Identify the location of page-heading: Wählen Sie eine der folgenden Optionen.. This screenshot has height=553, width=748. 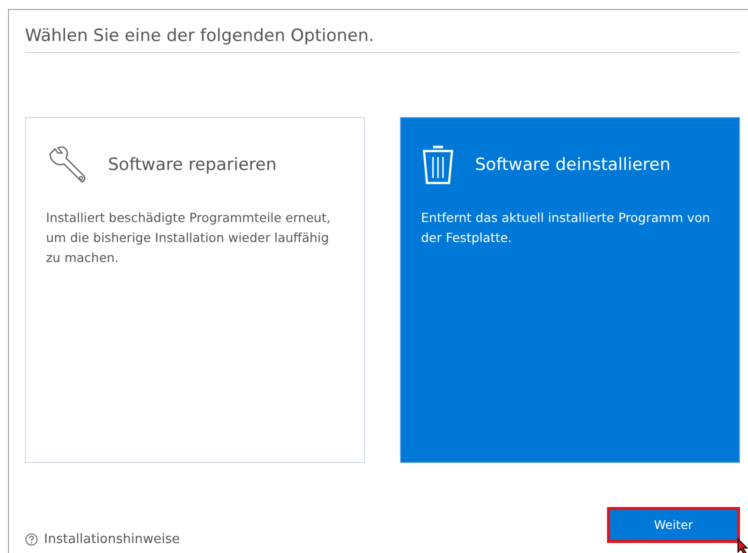
(382, 31).